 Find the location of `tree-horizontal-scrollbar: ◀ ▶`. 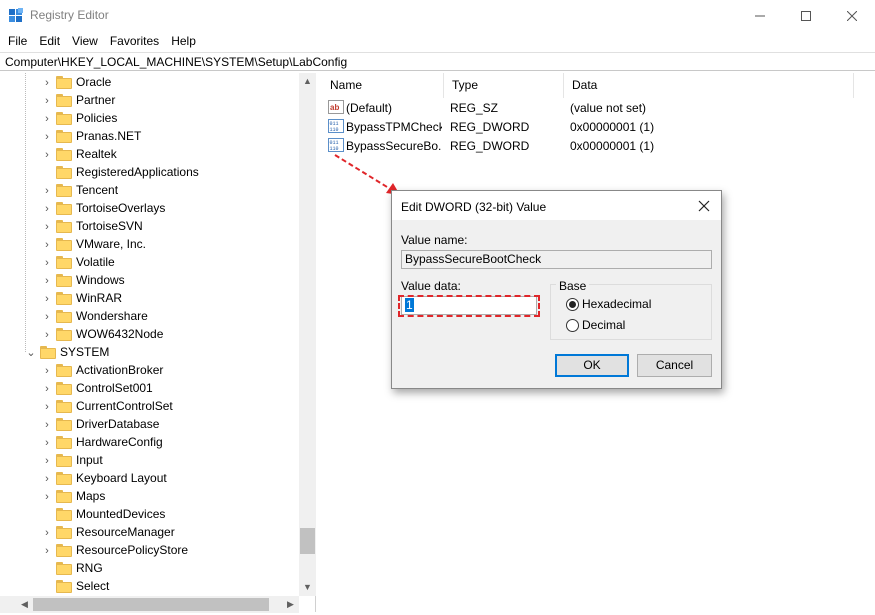

tree-horizontal-scrollbar: ◀ ▶ is located at coordinates (149, 604).